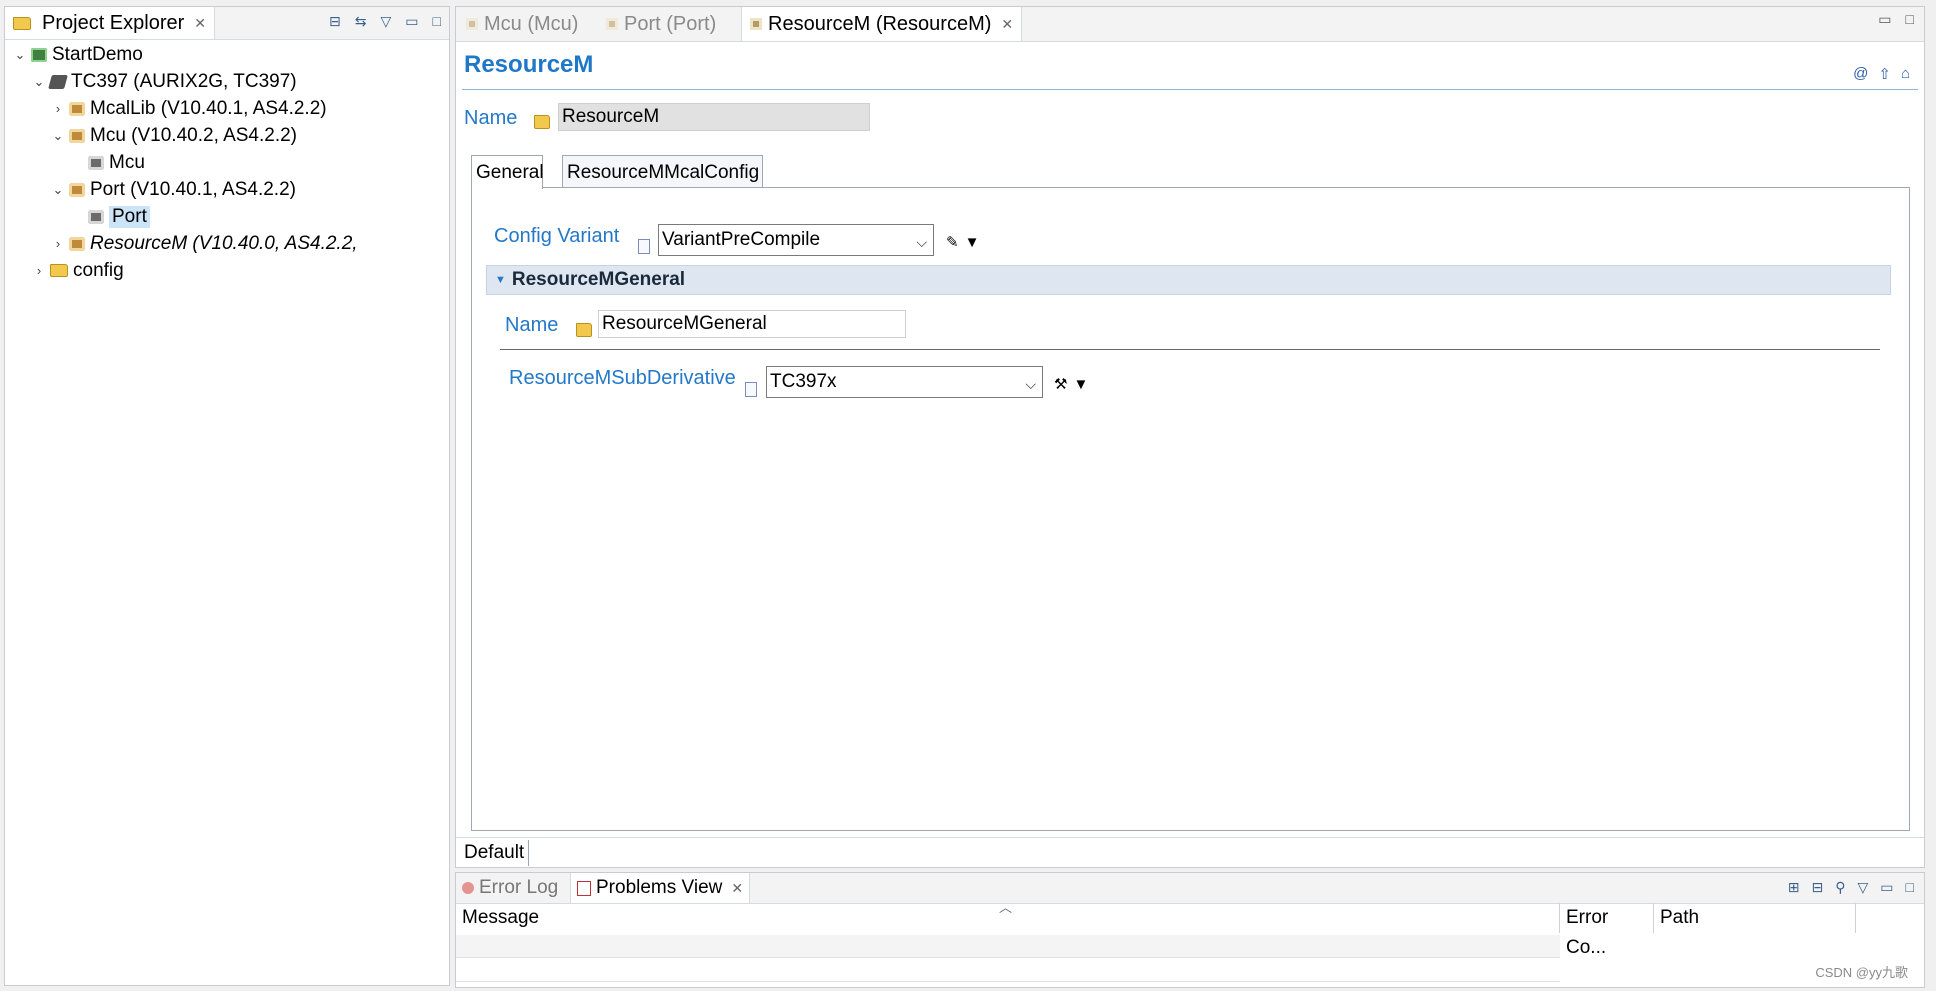 This screenshot has height=991, width=1936. What do you see at coordinates (1190, 89) in the screenshot?
I see `title-divider` at bounding box center [1190, 89].